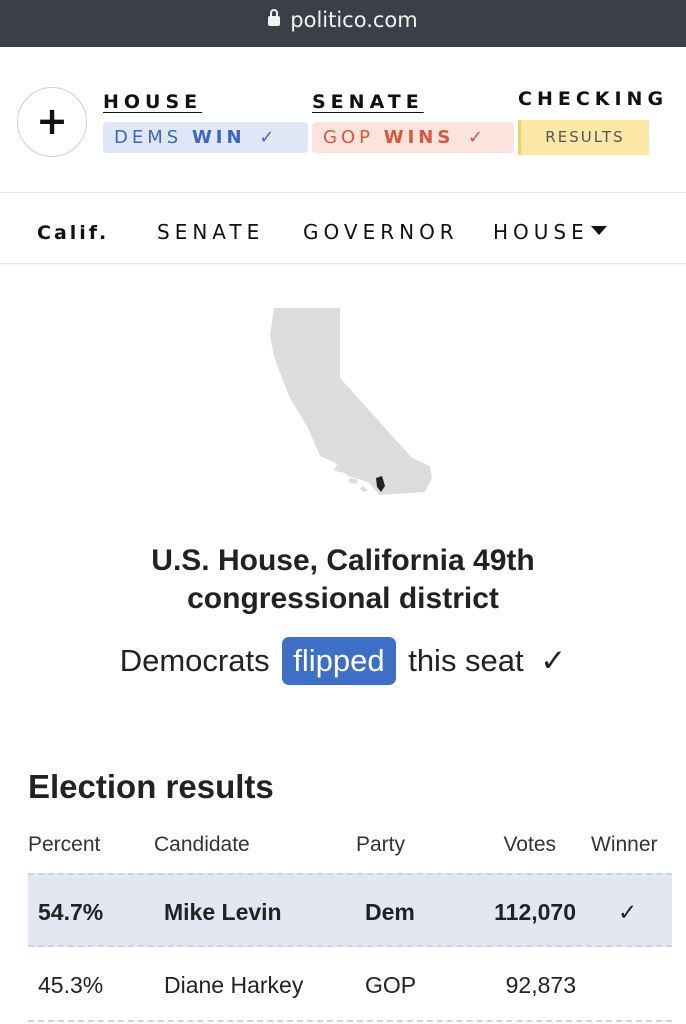  I want to click on senate-status-party: GOP, so click(348, 137).